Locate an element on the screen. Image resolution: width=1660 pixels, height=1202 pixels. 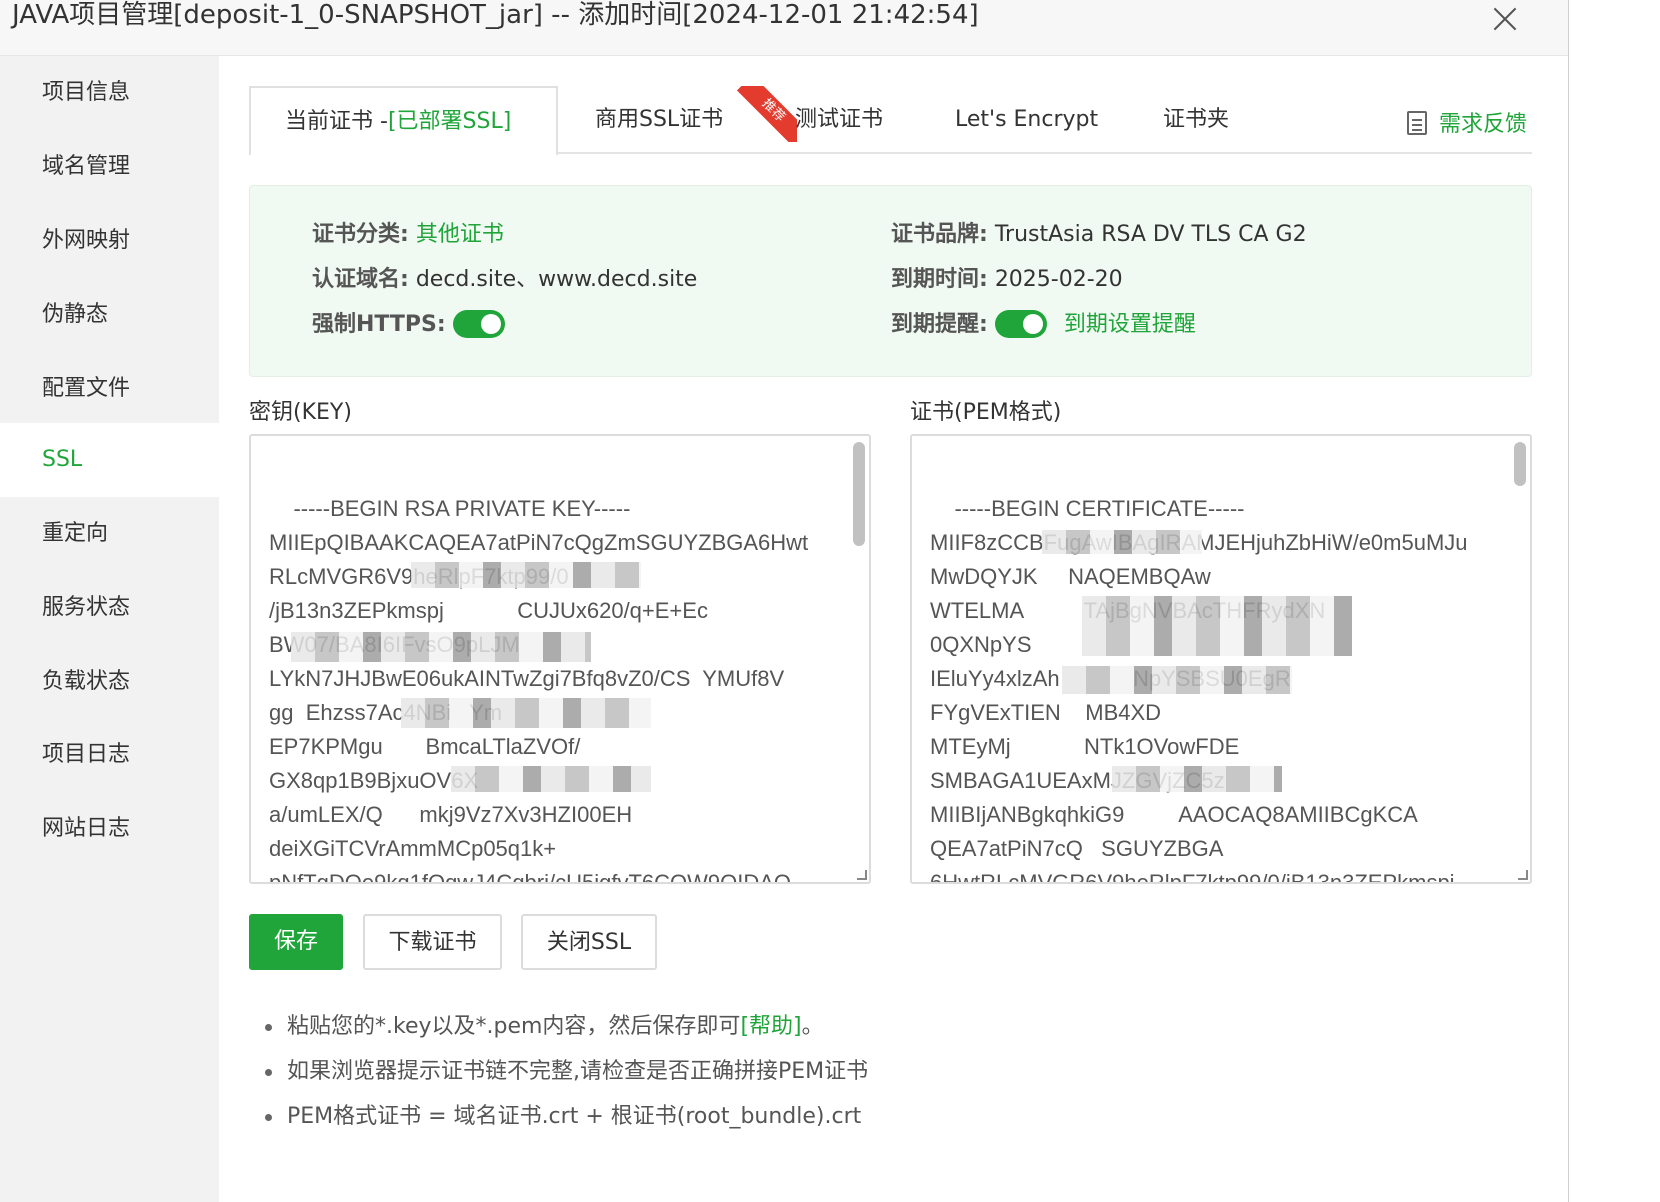
tab-commercial-ssl: 商用SSL证书 is located at coordinates (659, 120).